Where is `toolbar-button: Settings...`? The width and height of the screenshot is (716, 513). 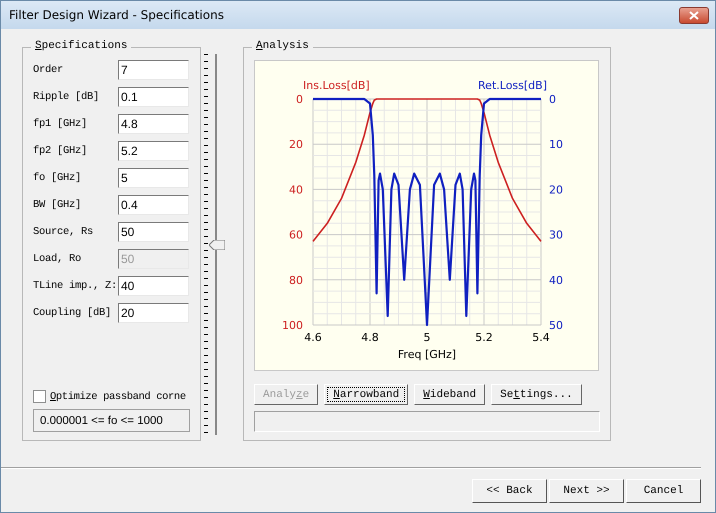 toolbar-button: Settings... is located at coordinates (536, 394).